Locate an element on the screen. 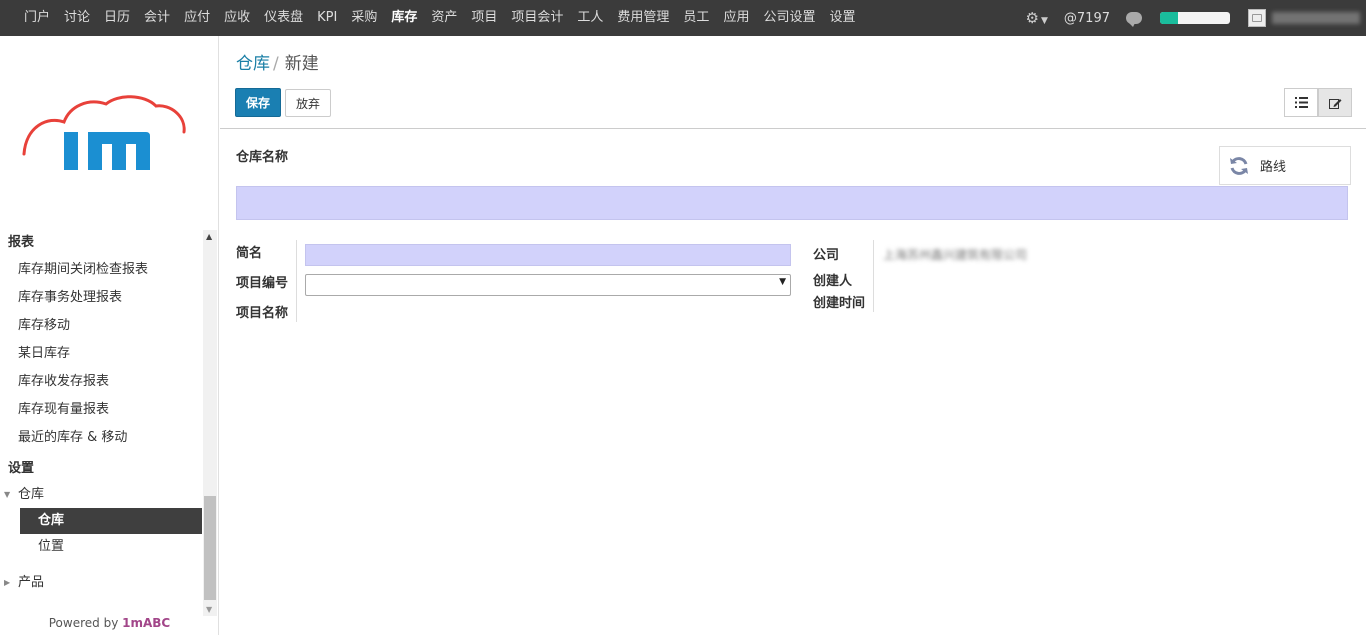  project-code-select: ▼ is located at coordinates (548, 285).